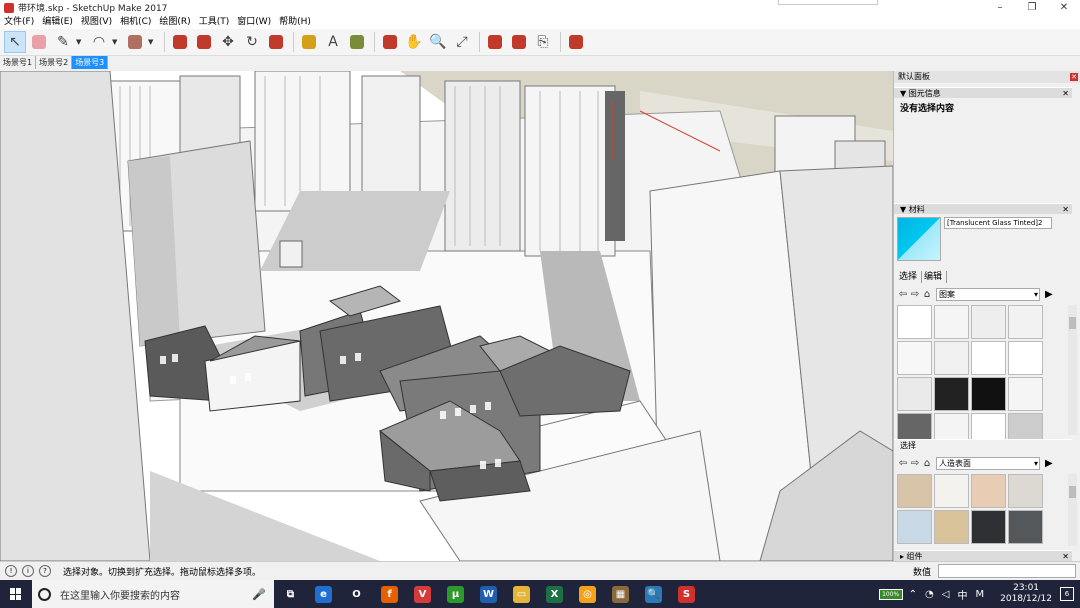  What do you see at coordinates (979, 594) in the screenshot?
I see `ime-indicator: M` at bounding box center [979, 594].